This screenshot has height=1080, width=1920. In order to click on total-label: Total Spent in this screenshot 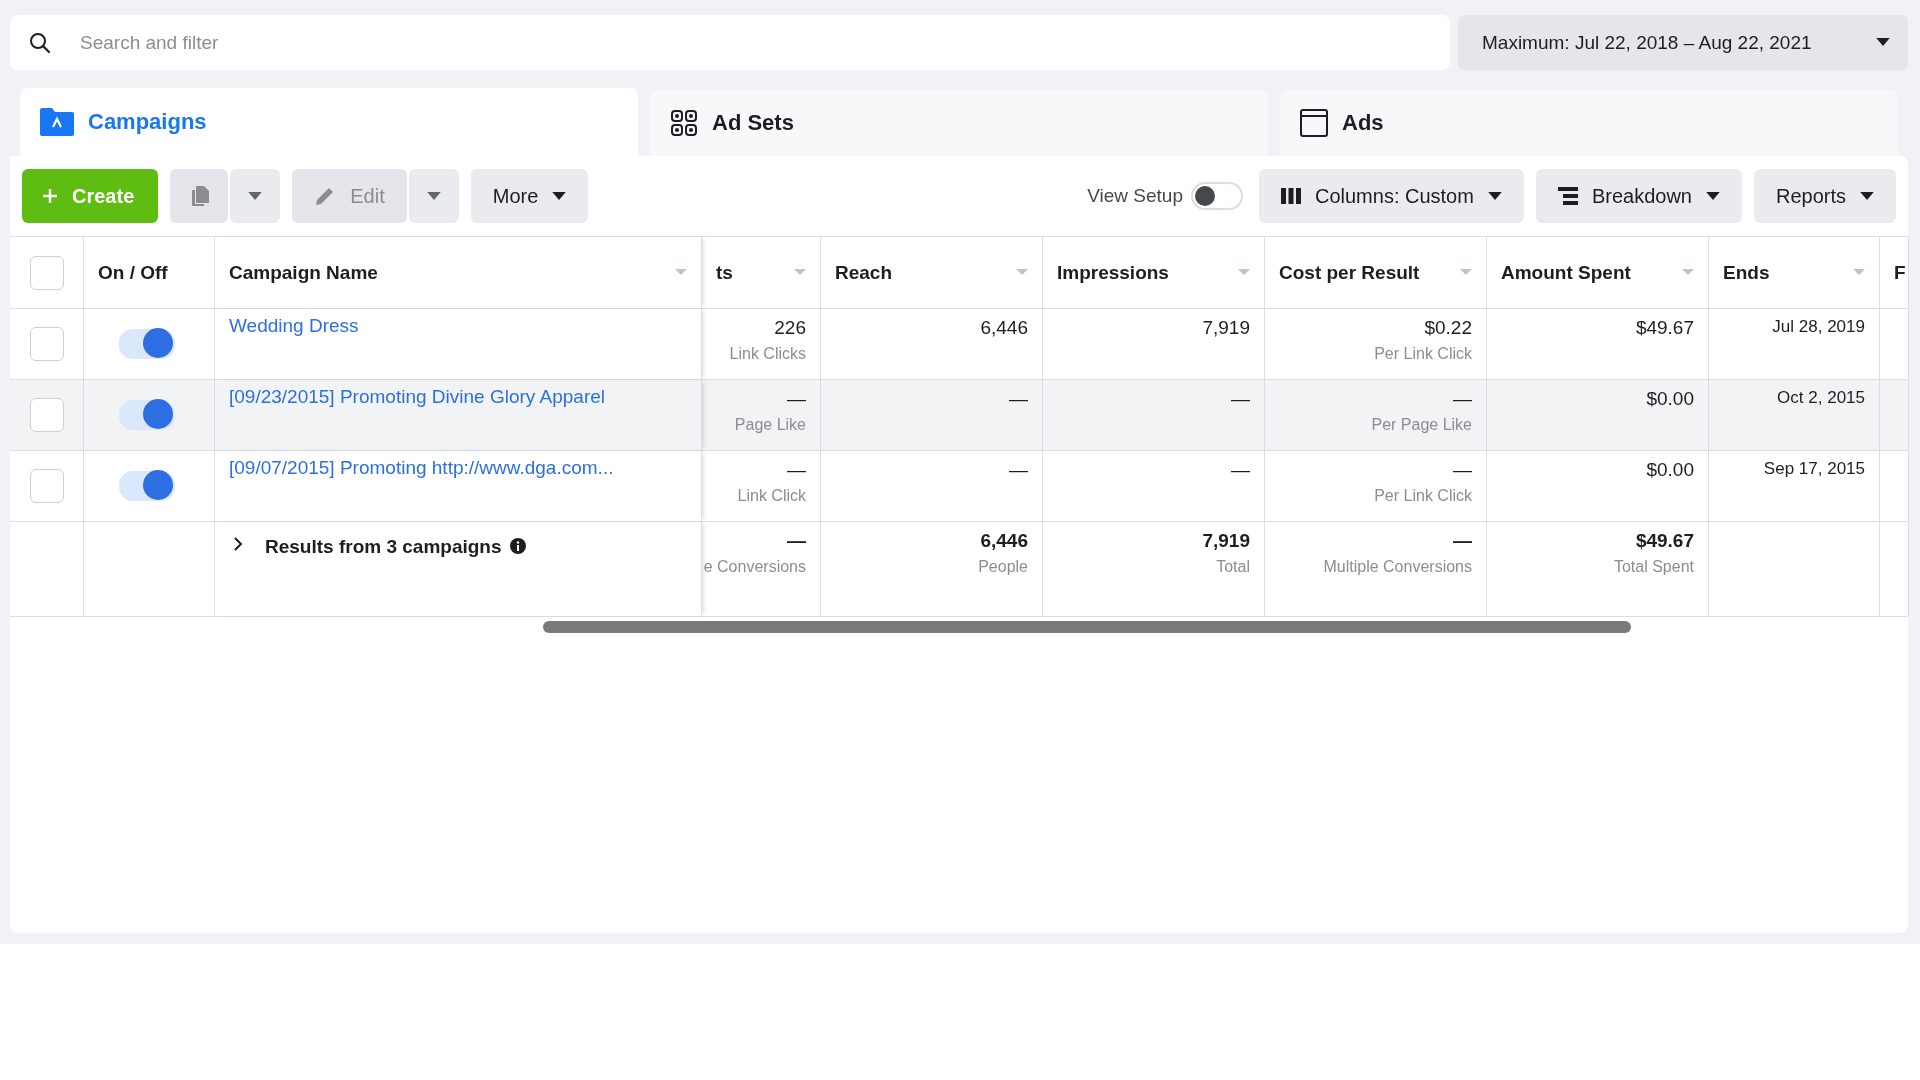, I will do `click(1653, 567)`.